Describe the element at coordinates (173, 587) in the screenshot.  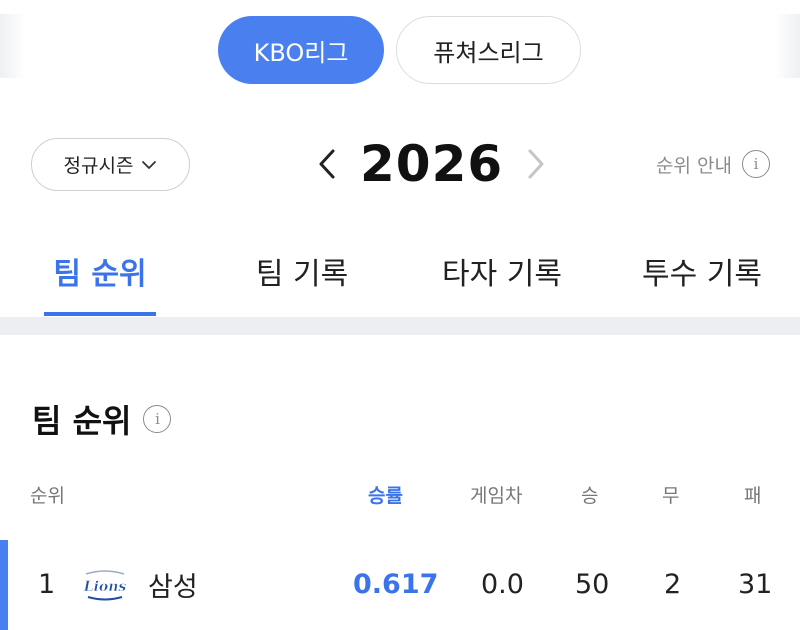
I see `row-team-name: 삼성` at that location.